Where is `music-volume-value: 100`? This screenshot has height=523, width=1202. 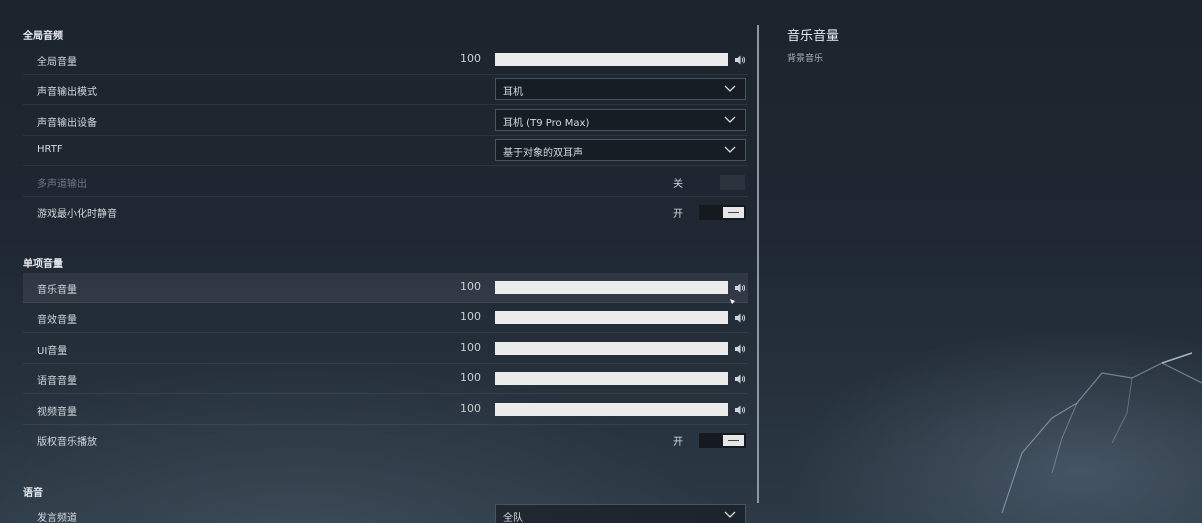 music-volume-value: 100 is located at coordinates (470, 286).